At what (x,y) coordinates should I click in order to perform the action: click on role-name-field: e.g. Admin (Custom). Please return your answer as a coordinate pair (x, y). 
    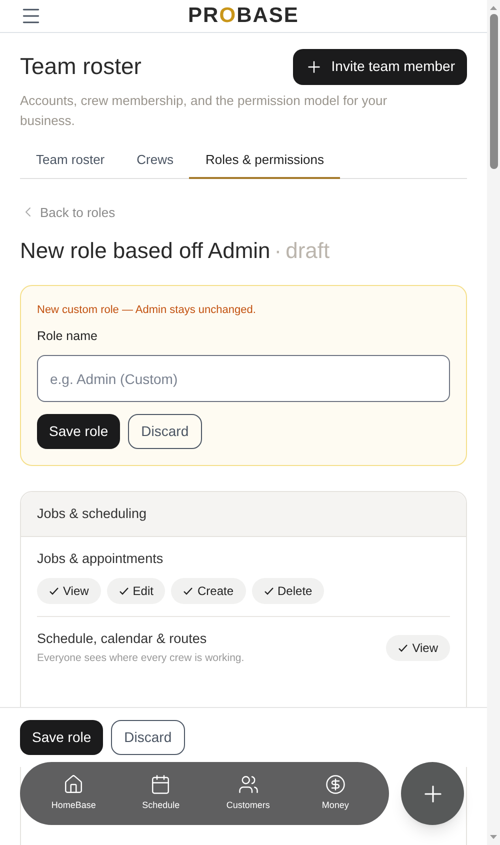
    Looking at the image, I should click on (243, 378).